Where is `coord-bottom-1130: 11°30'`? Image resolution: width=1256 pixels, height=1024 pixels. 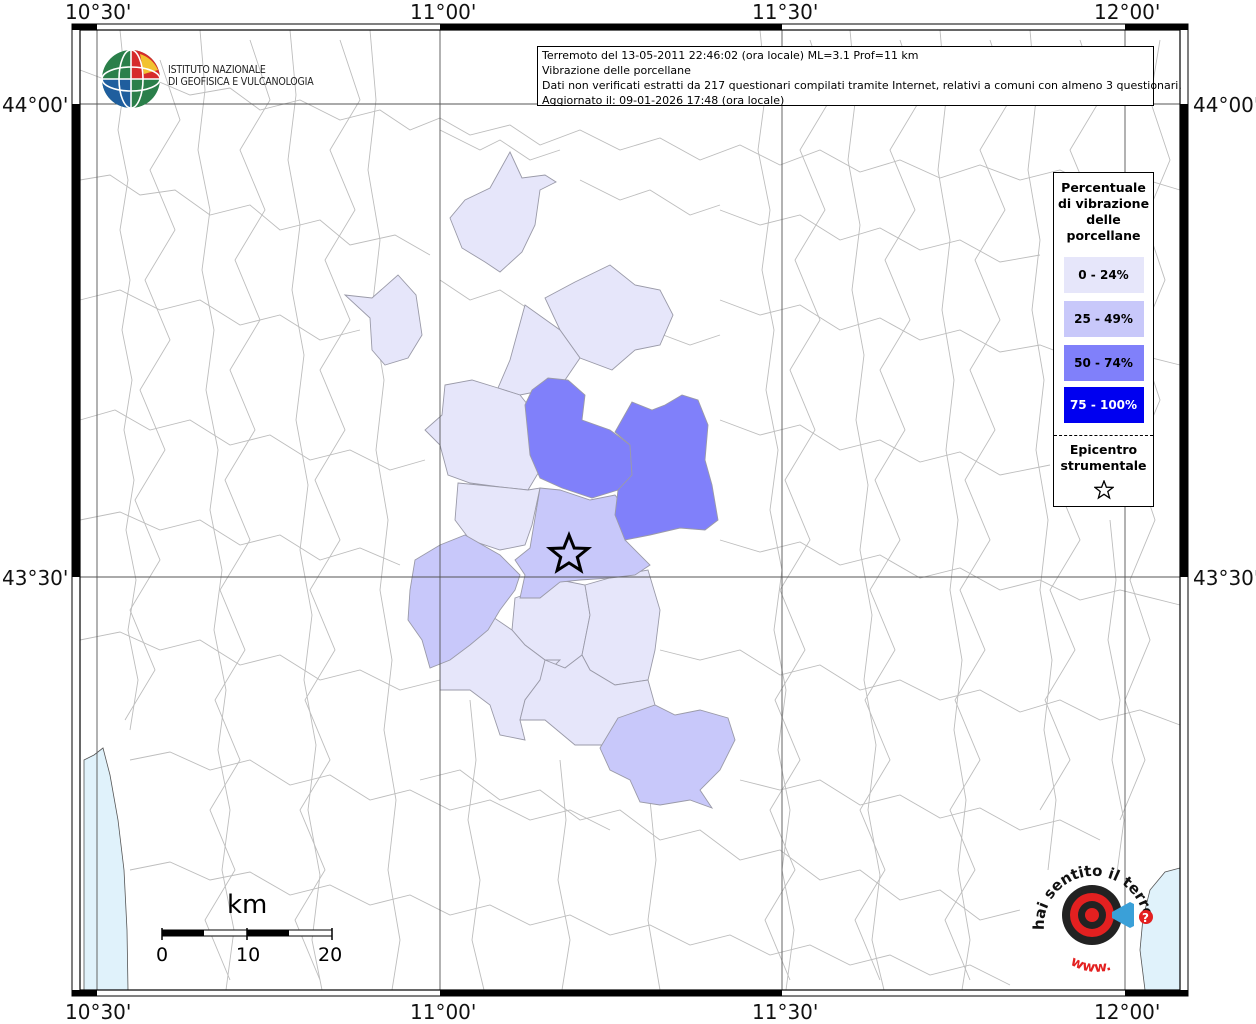 coord-bottom-1130: 11°30' is located at coordinates (785, 1012).